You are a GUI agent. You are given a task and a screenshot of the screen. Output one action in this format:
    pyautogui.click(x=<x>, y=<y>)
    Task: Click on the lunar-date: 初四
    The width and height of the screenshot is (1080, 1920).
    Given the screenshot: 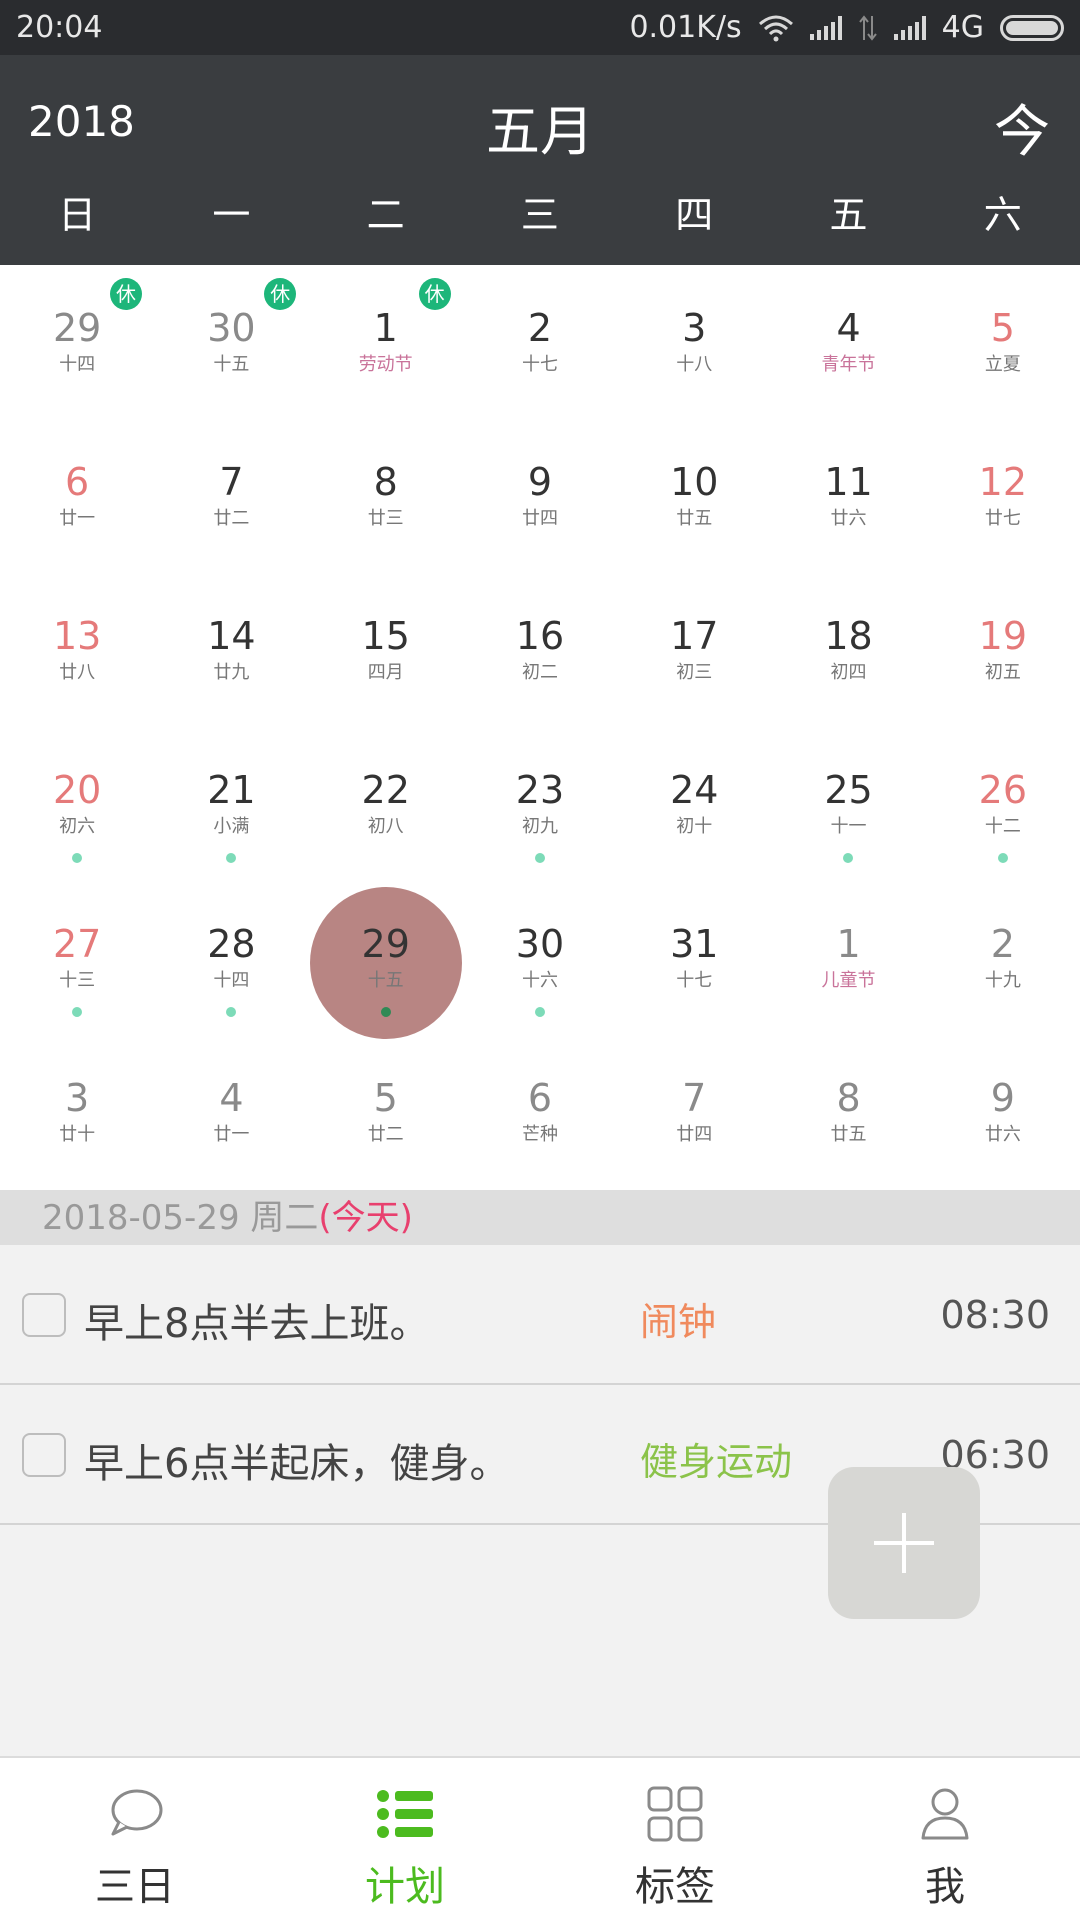 What is the action you would take?
    pyautogui.click(x=848, y=672)
    